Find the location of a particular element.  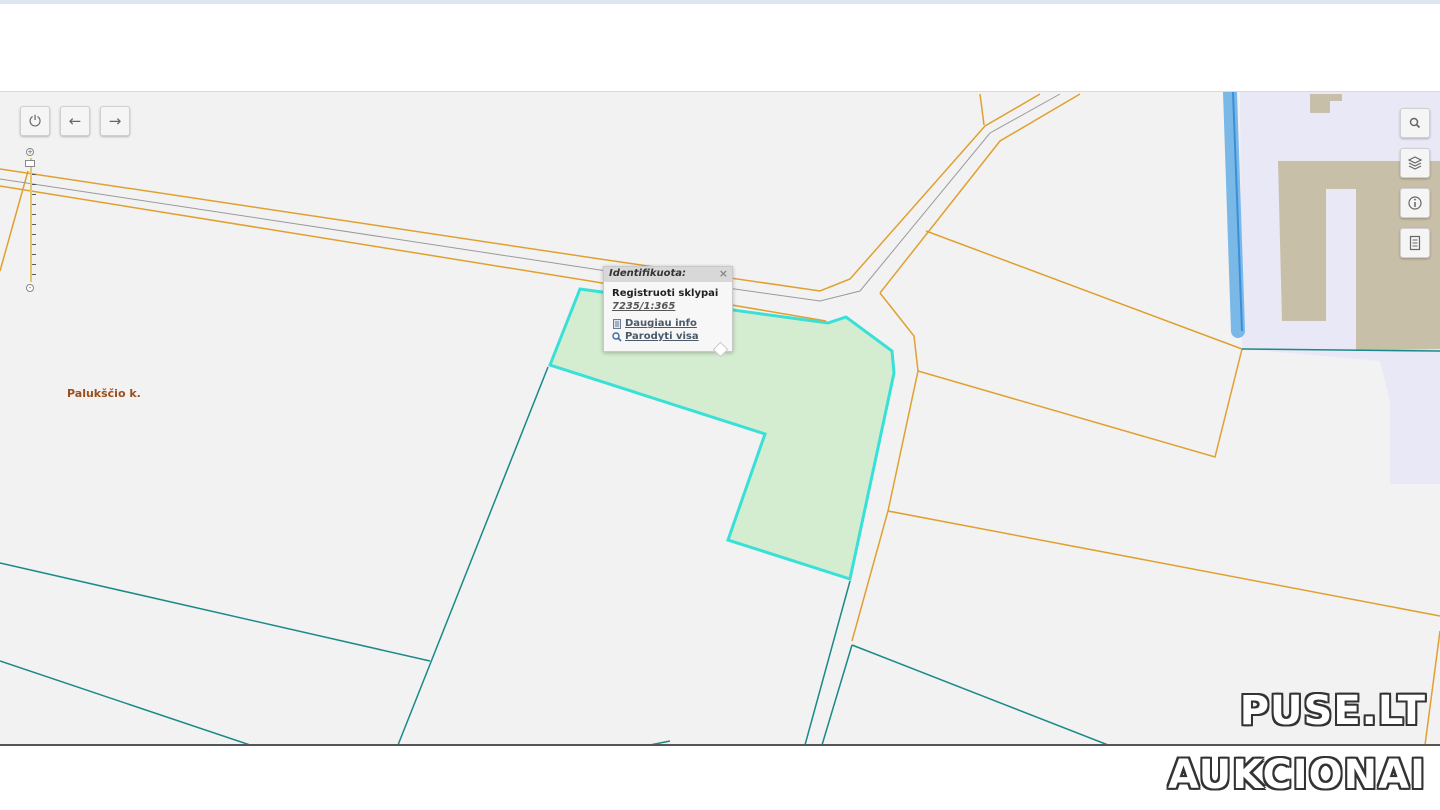

forward-button: → is located at coordinates (115, 121).